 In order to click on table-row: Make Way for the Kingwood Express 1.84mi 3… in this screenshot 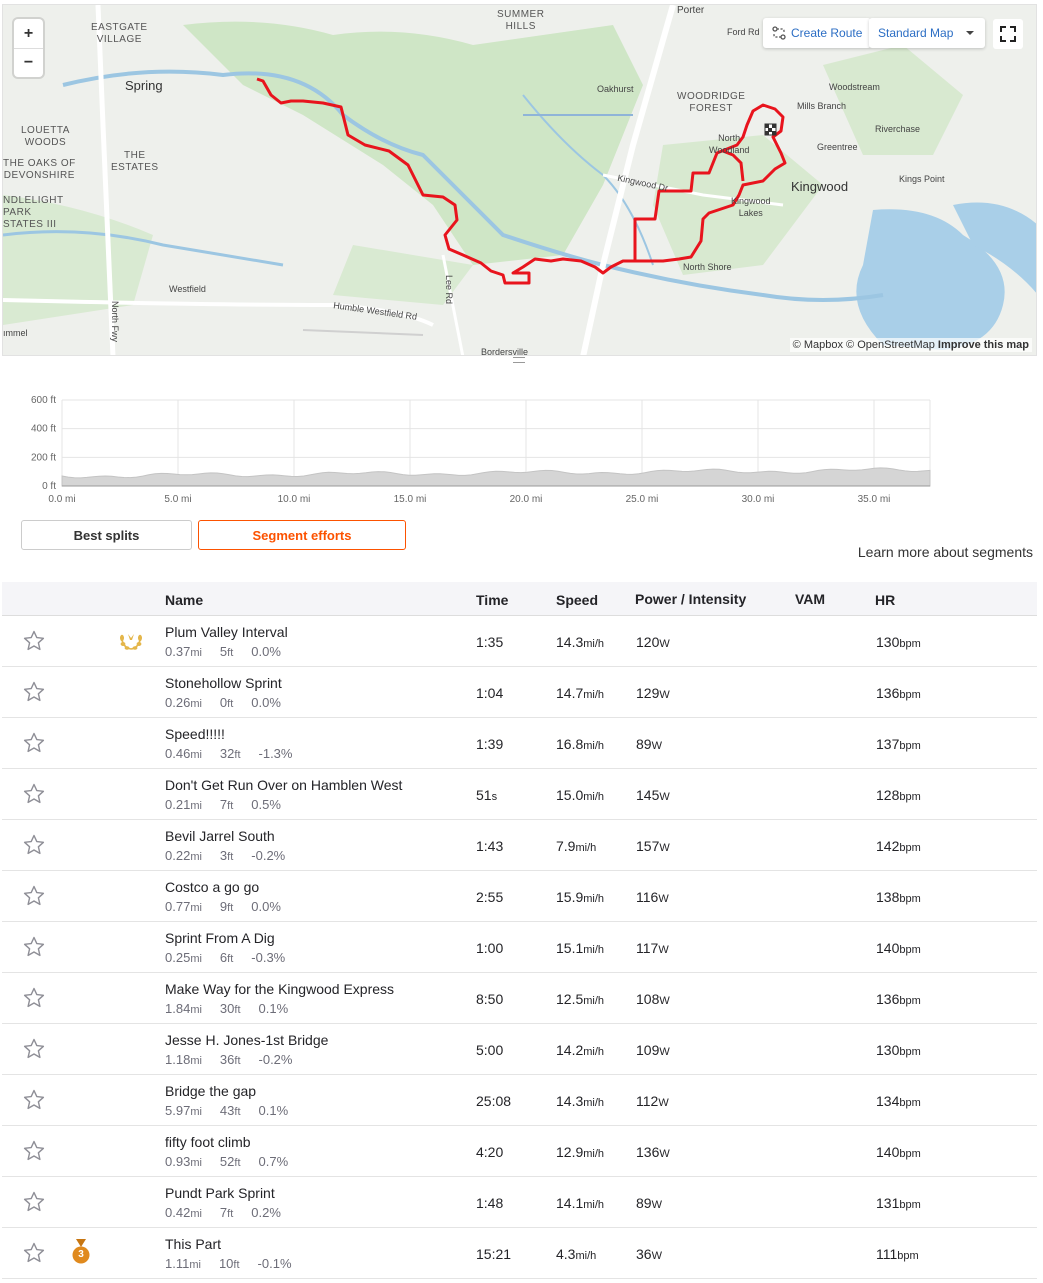, I will do `click(519, 998)`.